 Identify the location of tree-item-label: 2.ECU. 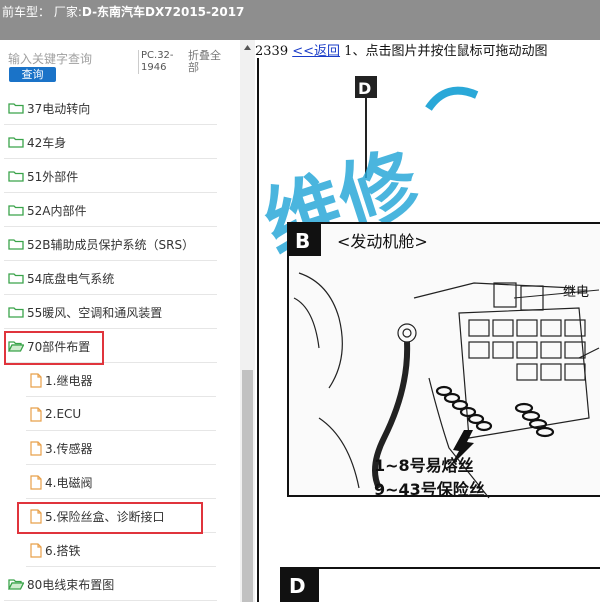
(63, 414).